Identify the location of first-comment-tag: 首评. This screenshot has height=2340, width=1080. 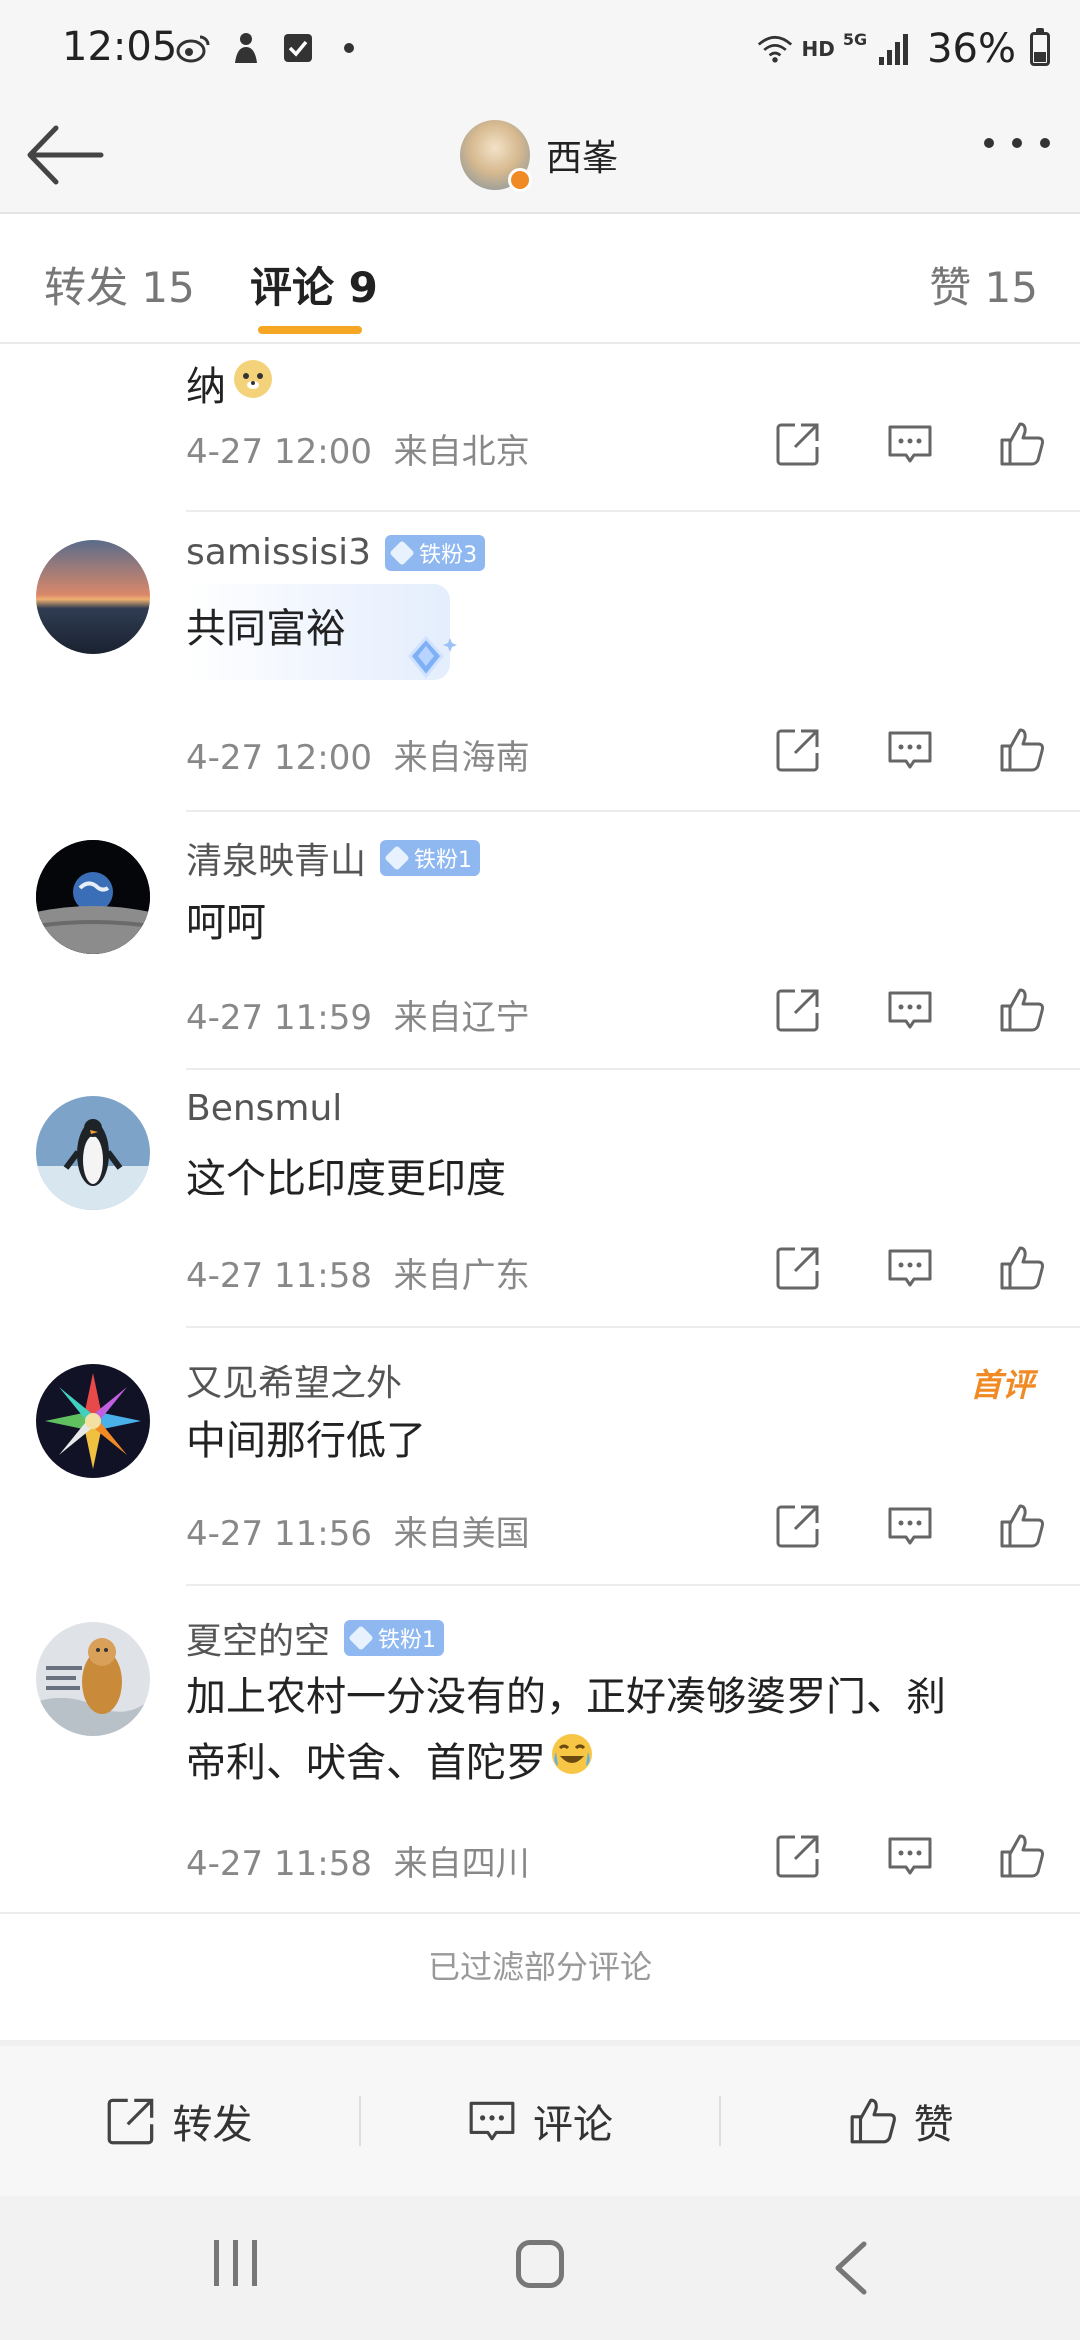
(1001, 1385).